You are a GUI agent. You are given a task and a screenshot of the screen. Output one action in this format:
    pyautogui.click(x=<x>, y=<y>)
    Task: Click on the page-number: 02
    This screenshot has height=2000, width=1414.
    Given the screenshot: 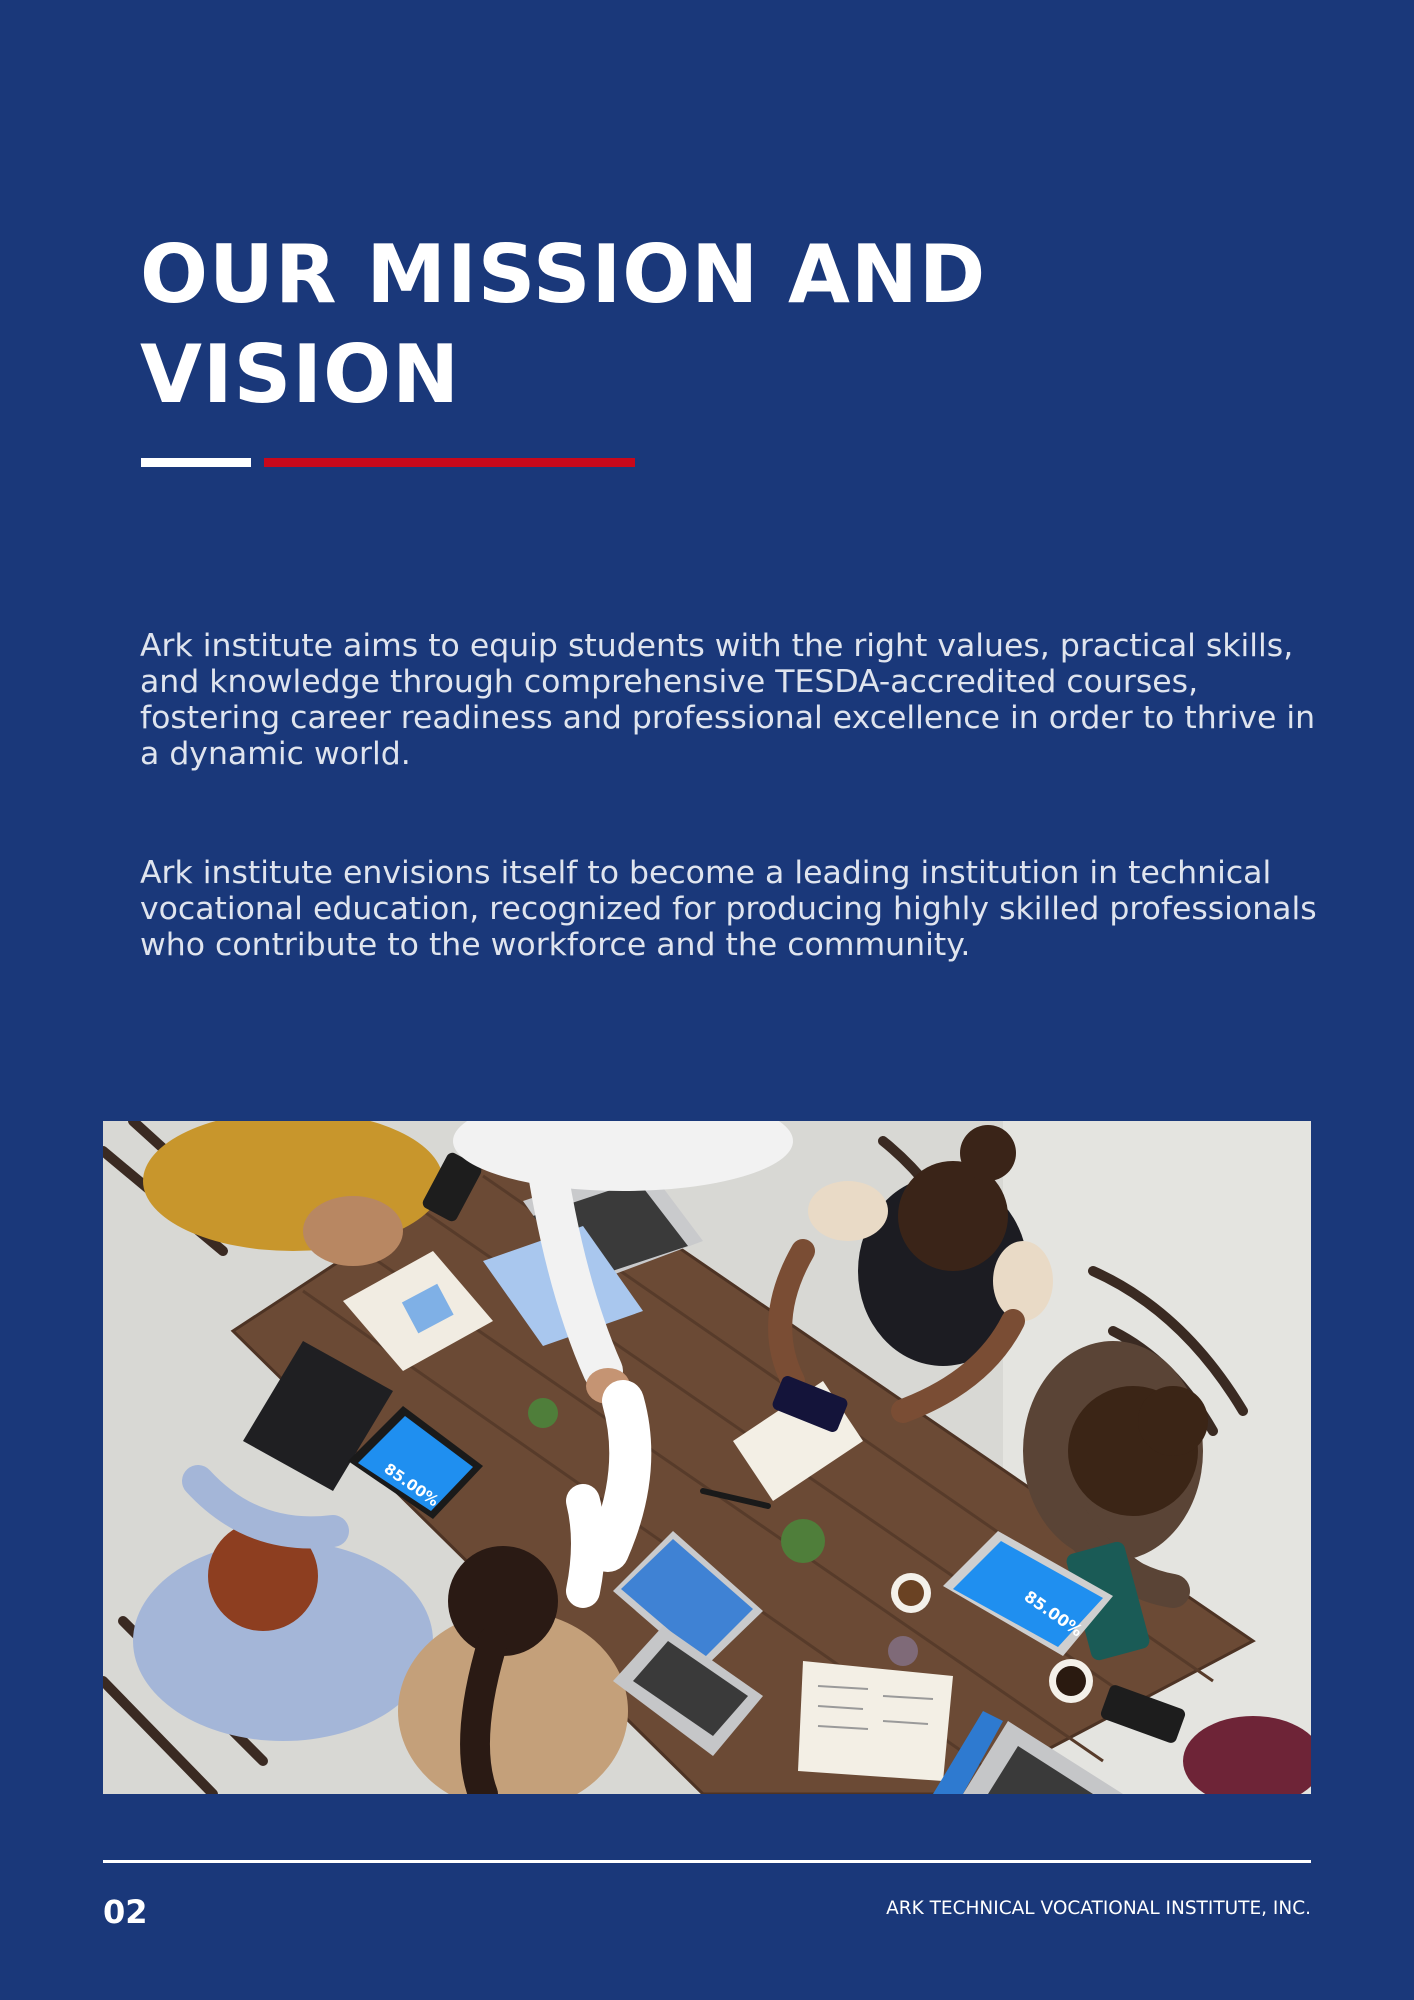 What is the action you would take?
    pyautogui.click(x=125, y=1912)
    